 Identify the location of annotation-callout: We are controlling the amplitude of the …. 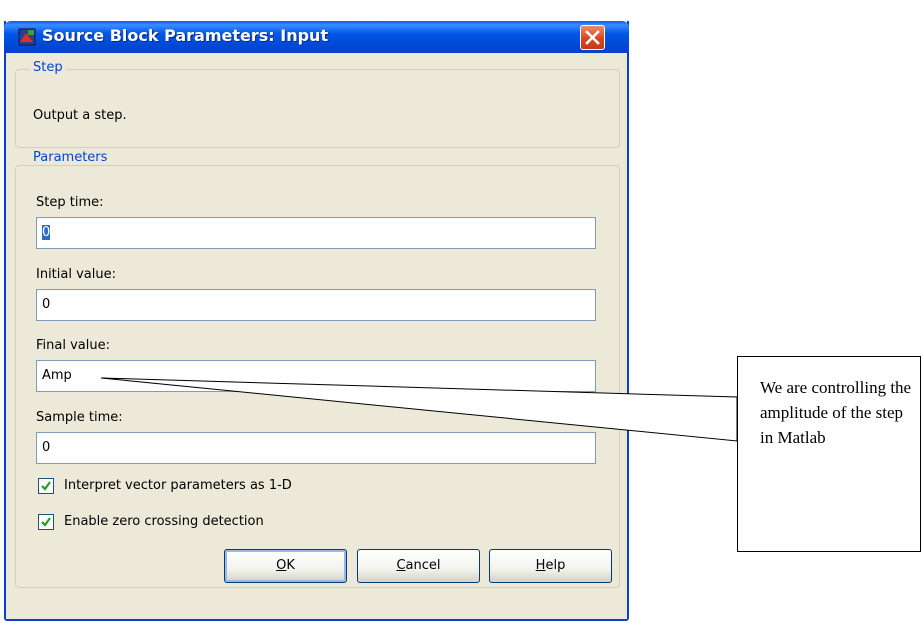
(829, 454).